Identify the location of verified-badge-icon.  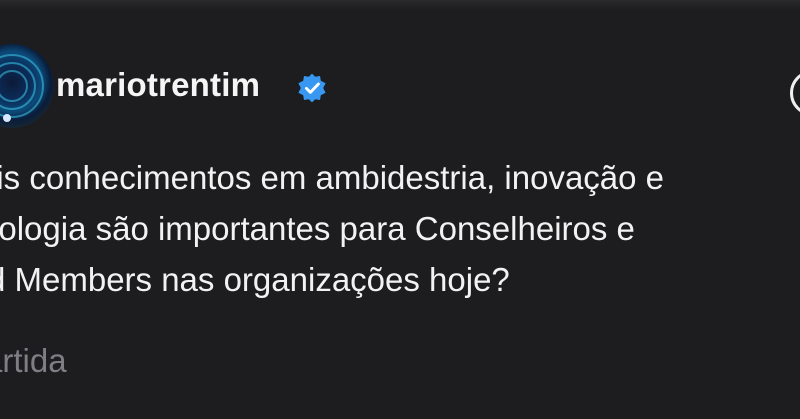
(312, 88).